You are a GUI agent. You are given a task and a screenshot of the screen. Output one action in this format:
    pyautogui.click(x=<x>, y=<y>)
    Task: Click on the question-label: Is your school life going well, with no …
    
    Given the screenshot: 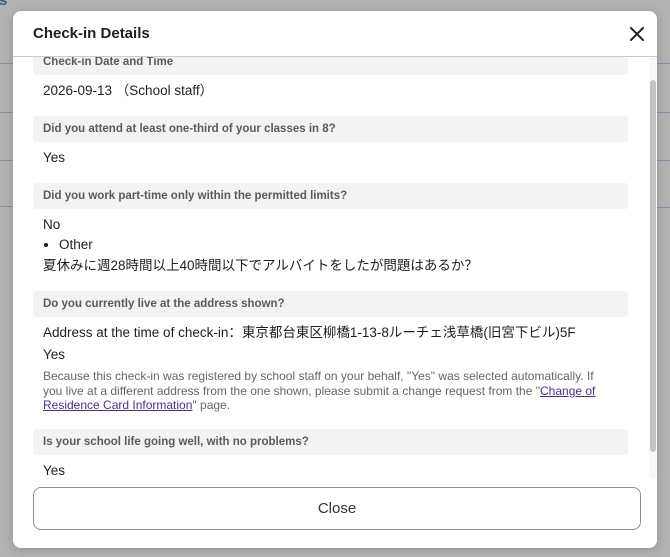 What is the action you would take?
    pyautogui.click(x=330, y=441)
    